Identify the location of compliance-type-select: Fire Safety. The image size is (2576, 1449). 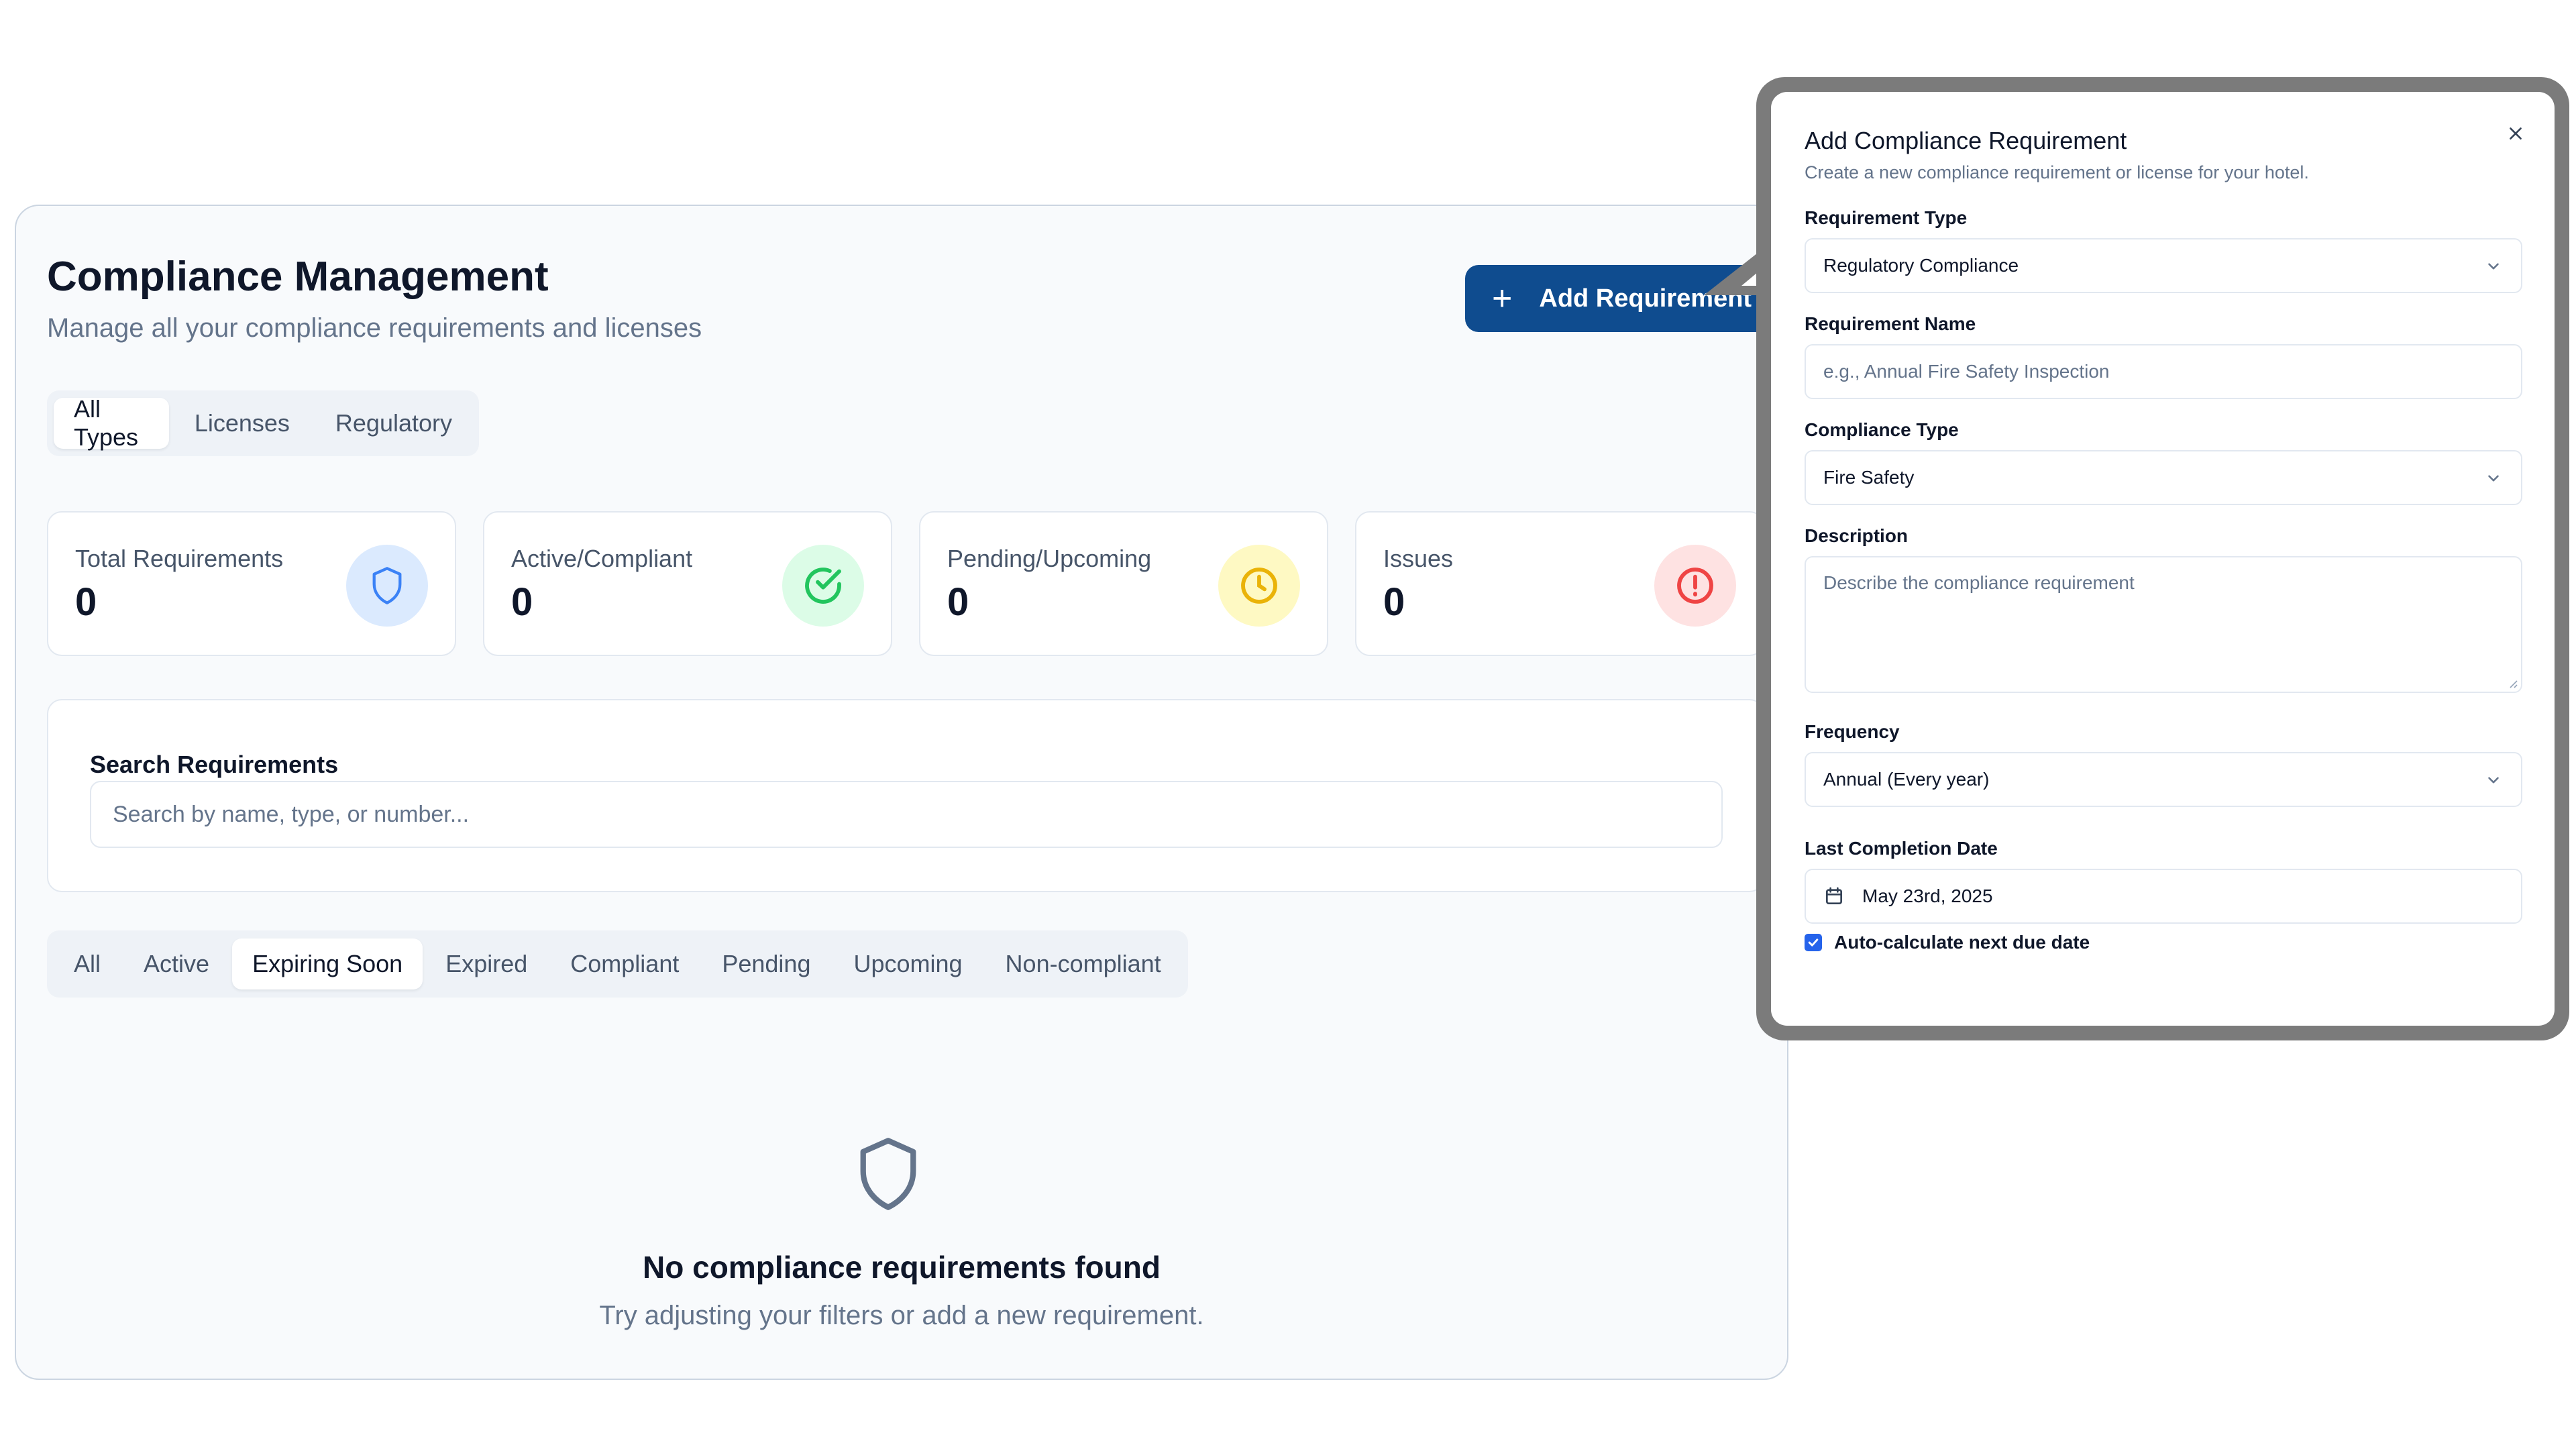
(2163, 477).